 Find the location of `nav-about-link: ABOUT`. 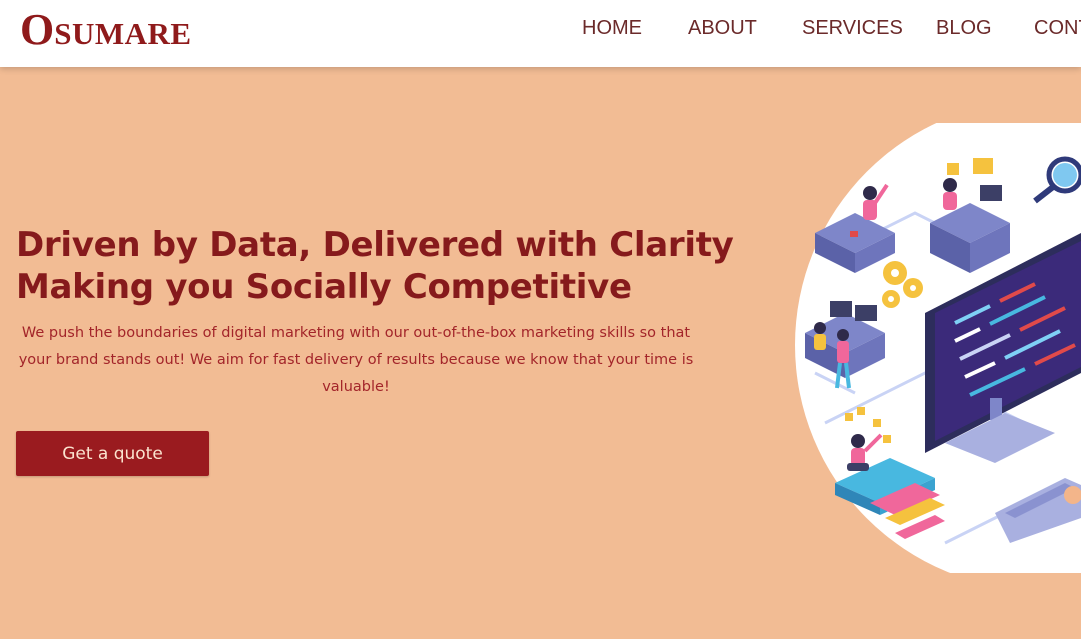

nav-about-link: ABOUT is located at coordinates (722, 28).